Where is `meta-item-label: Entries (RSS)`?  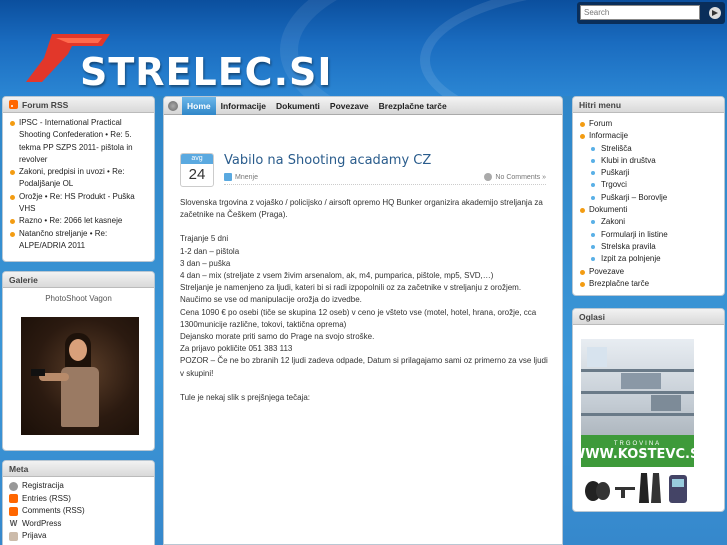 meta-item-label: Entries (RSS) is located at coordinates (46, 498).